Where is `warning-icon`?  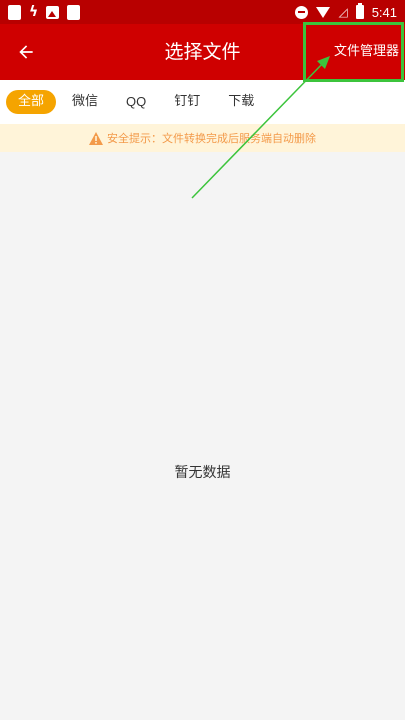 warning-icon is located at coordinates (96, 138).